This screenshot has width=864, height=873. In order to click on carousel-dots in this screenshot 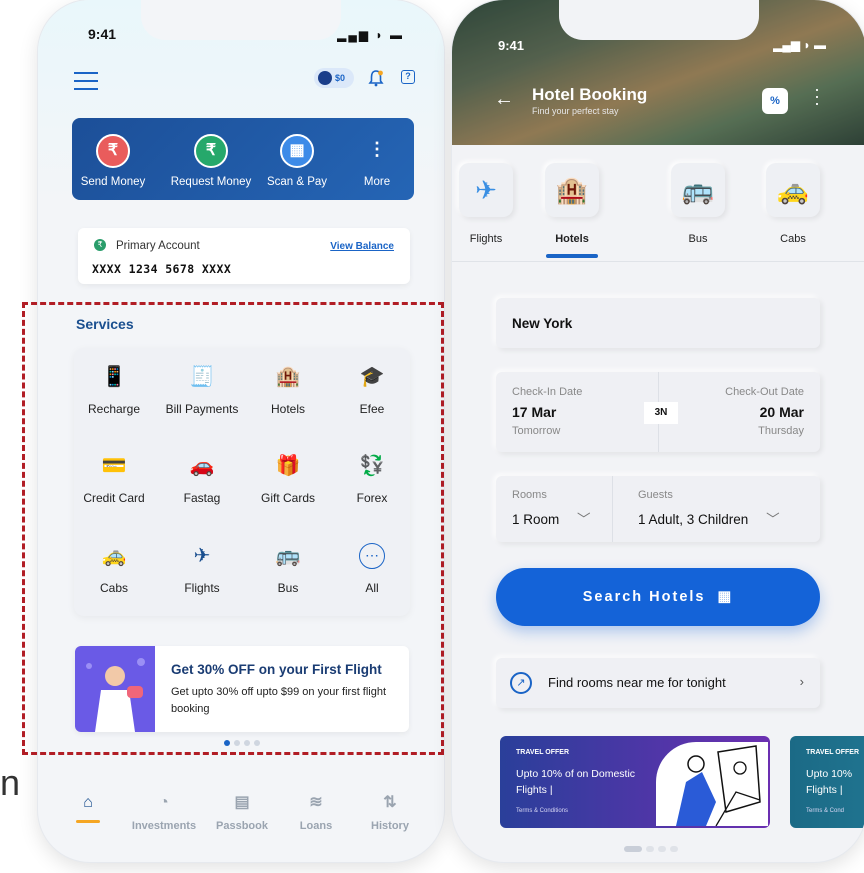, I will do `click(651, 849)`.